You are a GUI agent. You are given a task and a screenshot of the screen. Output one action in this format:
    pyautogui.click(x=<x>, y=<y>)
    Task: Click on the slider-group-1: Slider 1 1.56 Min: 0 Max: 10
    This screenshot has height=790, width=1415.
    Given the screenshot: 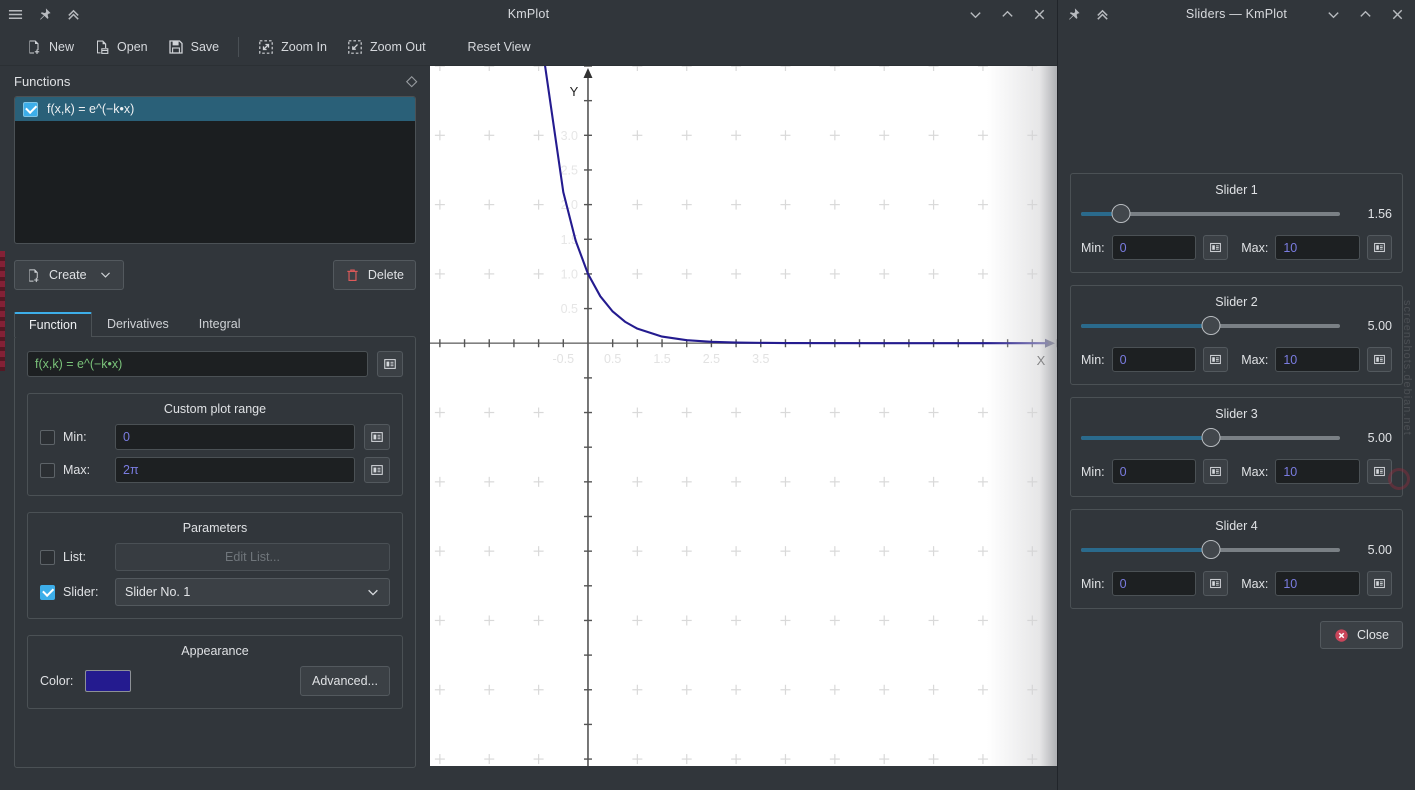 What is the action you would take?
    pyautogui.click(x=1236, y=223)
    